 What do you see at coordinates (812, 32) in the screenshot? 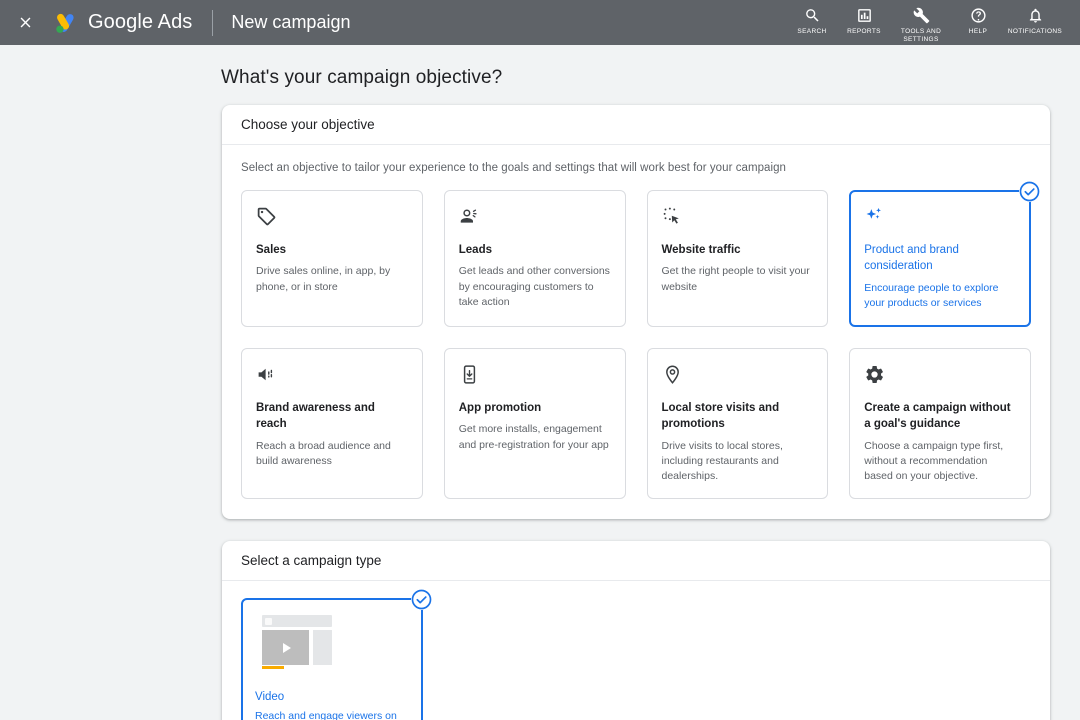
I see `header-action-label: SEARCH` at bounding box center [812, 32].